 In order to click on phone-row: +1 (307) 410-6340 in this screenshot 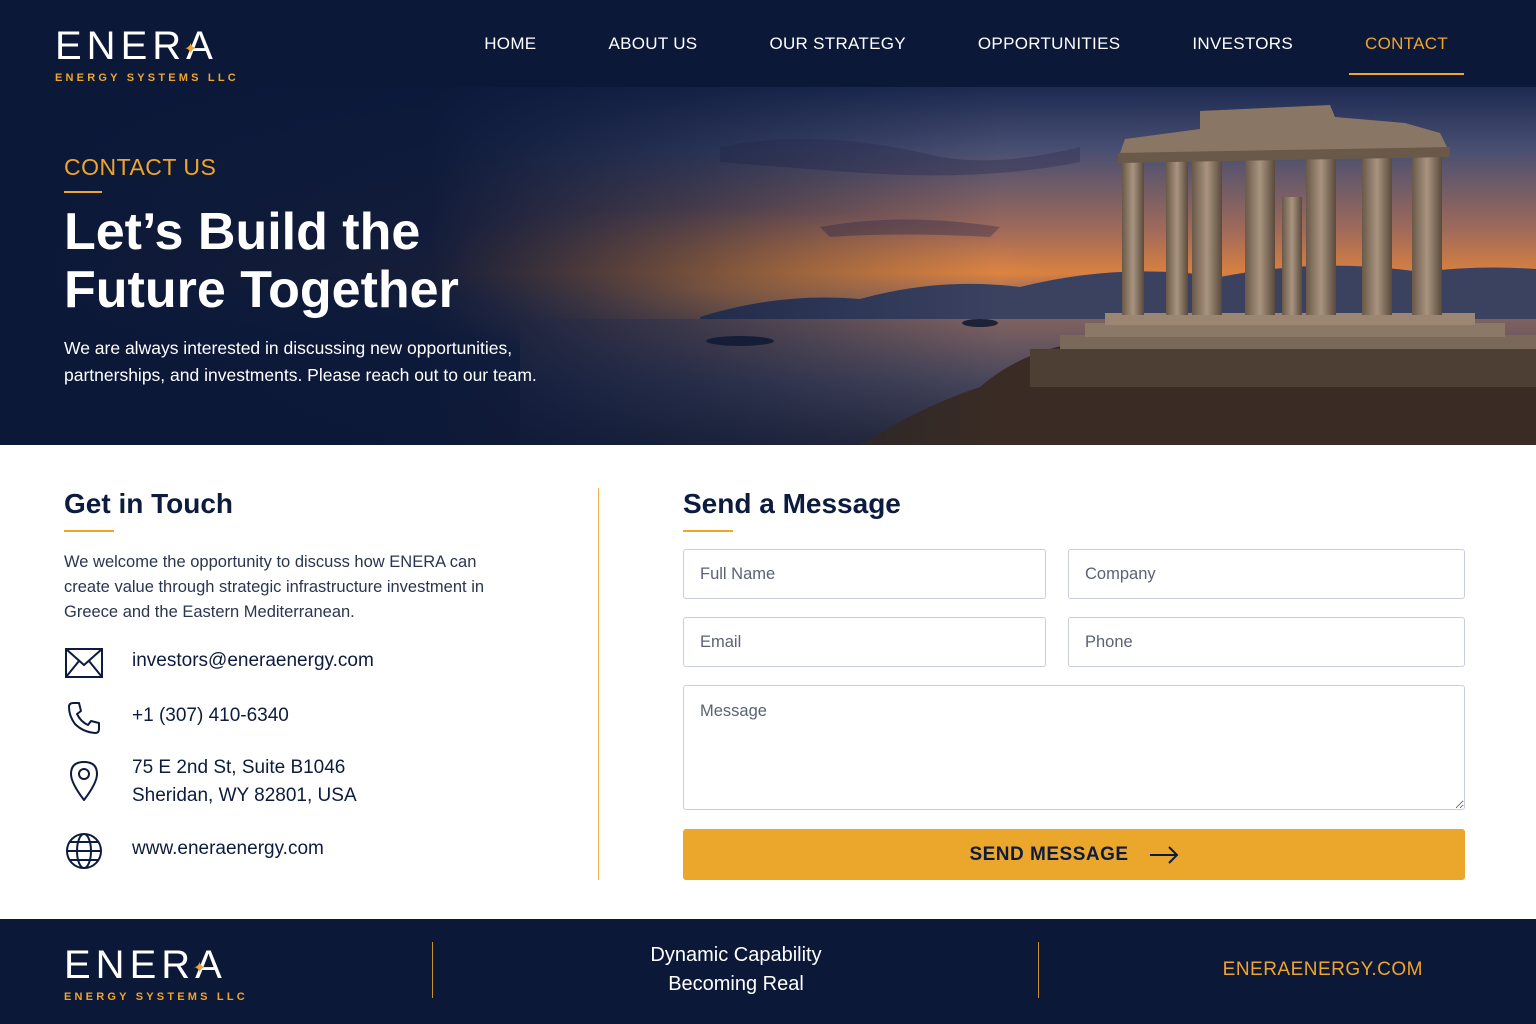, I will do `click(176, 718)`.